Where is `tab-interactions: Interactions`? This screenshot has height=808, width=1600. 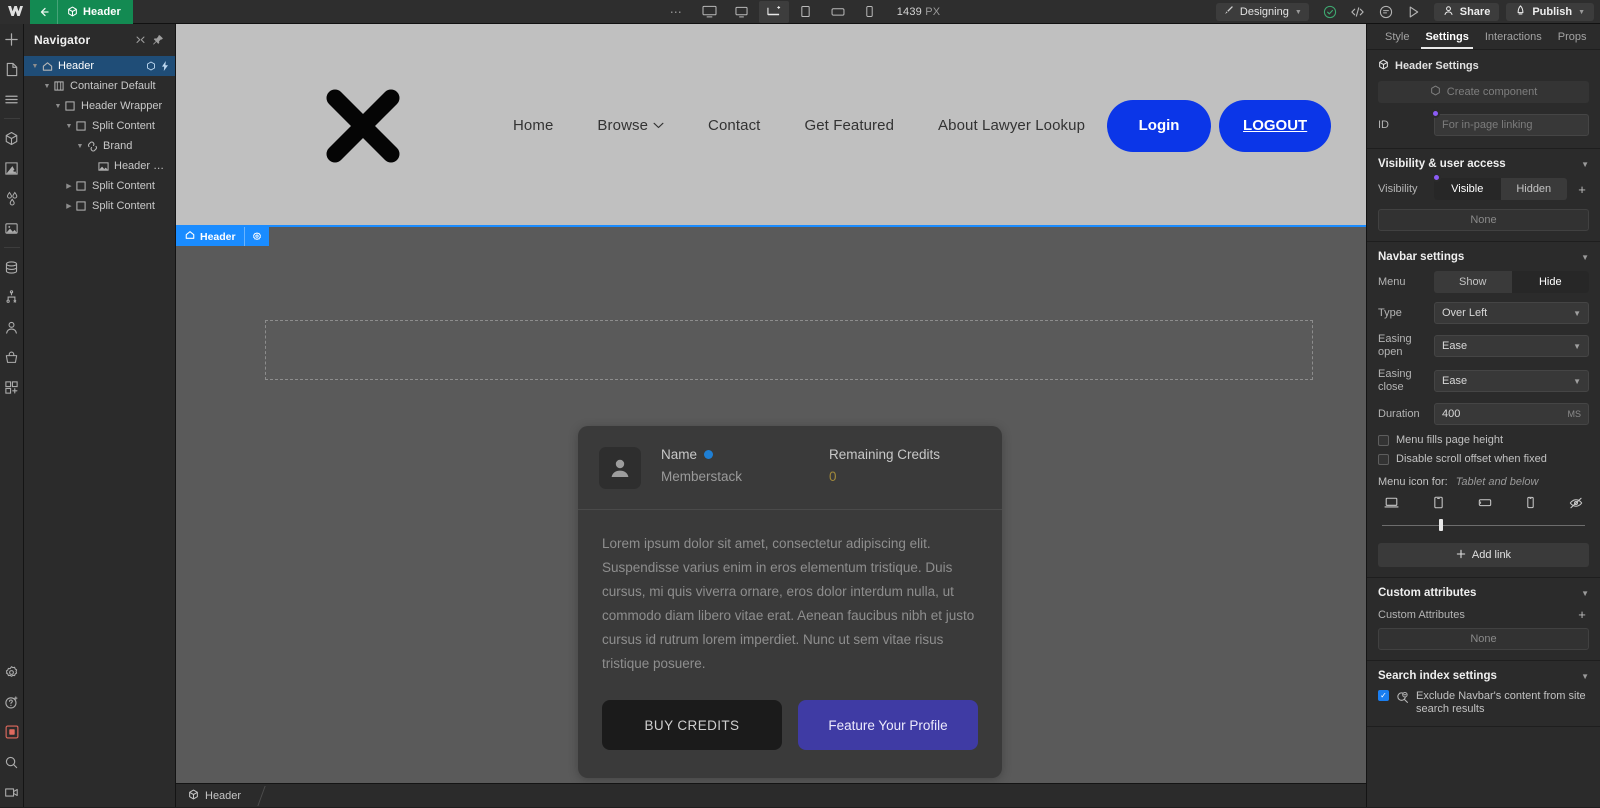
tab-interactions: Interactions is located at coordinates (1513, 40).